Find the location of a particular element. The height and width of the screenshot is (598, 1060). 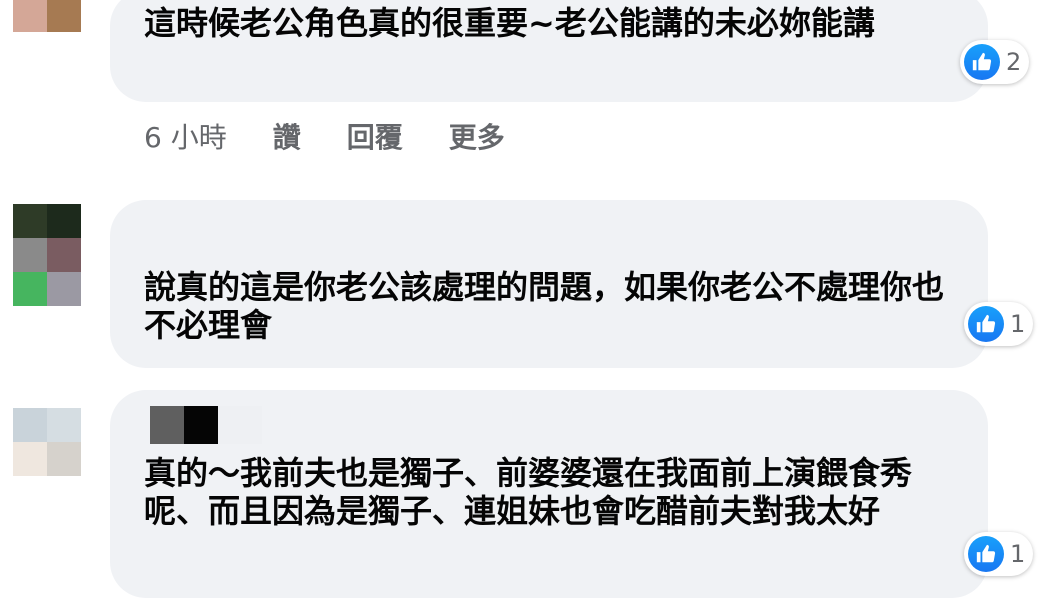

reply-button: 回覆 is located at coordinates (375, 136).